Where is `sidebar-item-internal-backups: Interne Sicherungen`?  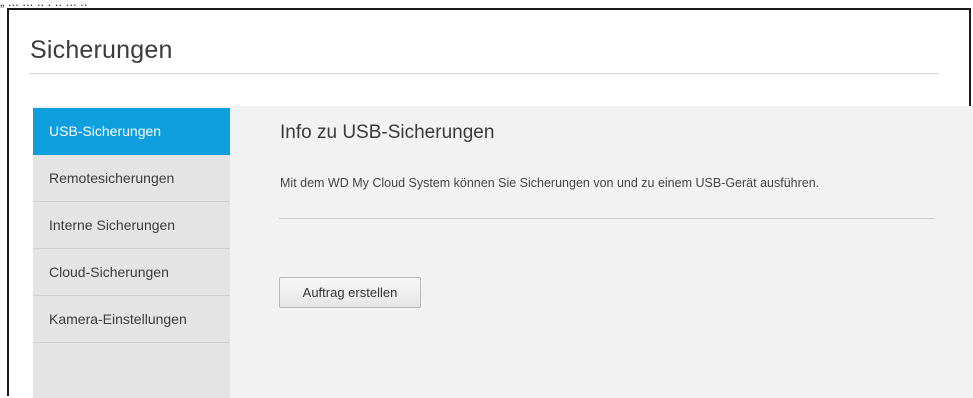
sidebar-item-internal-backups: Interne Sicherungen is located at coordinates (131, 225).